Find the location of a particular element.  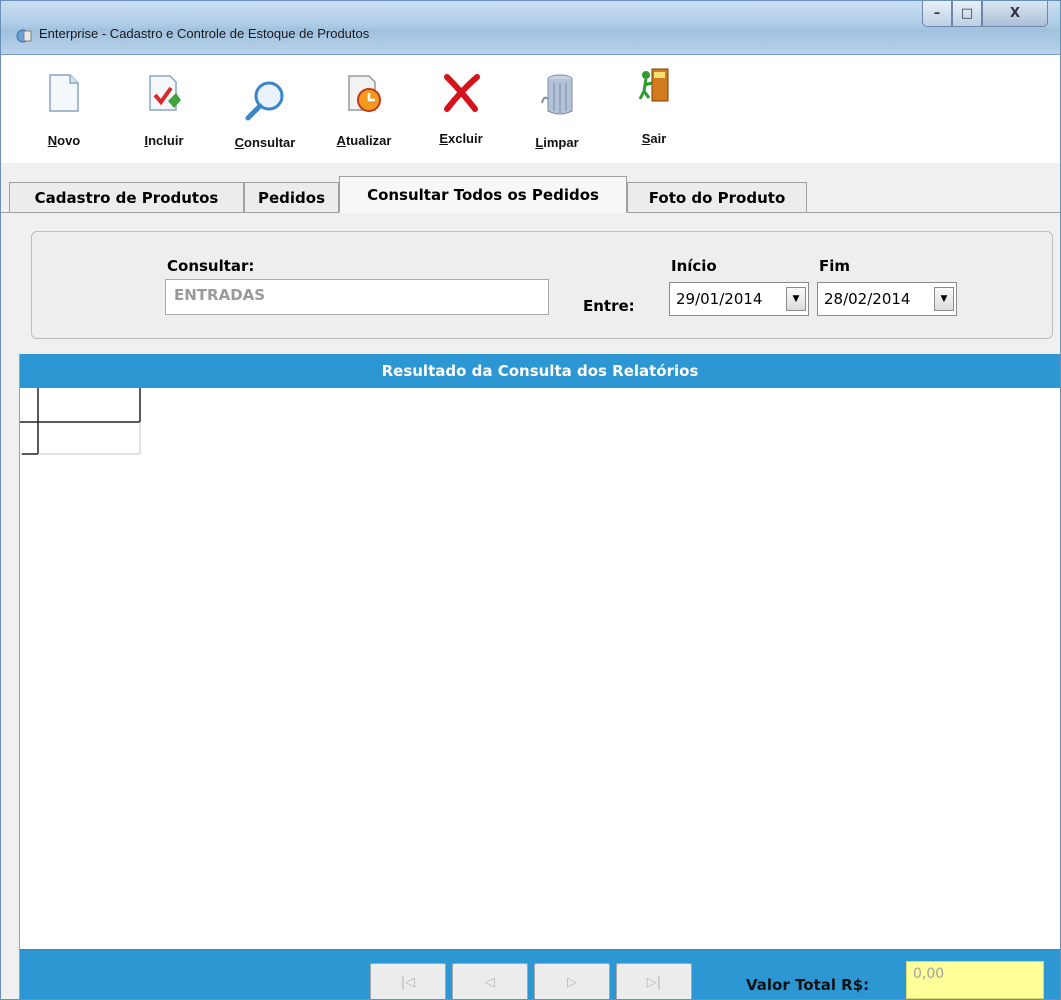

add-document-icon is located at coordinates (165, 93).